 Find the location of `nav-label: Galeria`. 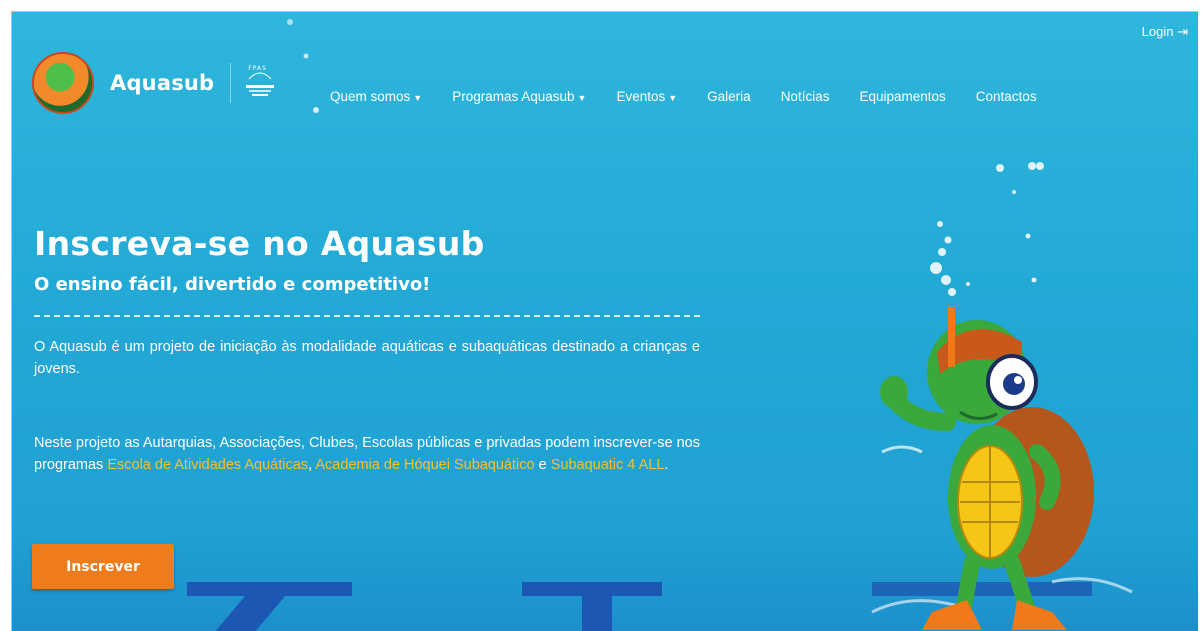

nav-label: Galeria is located at coordinates (729, 96).